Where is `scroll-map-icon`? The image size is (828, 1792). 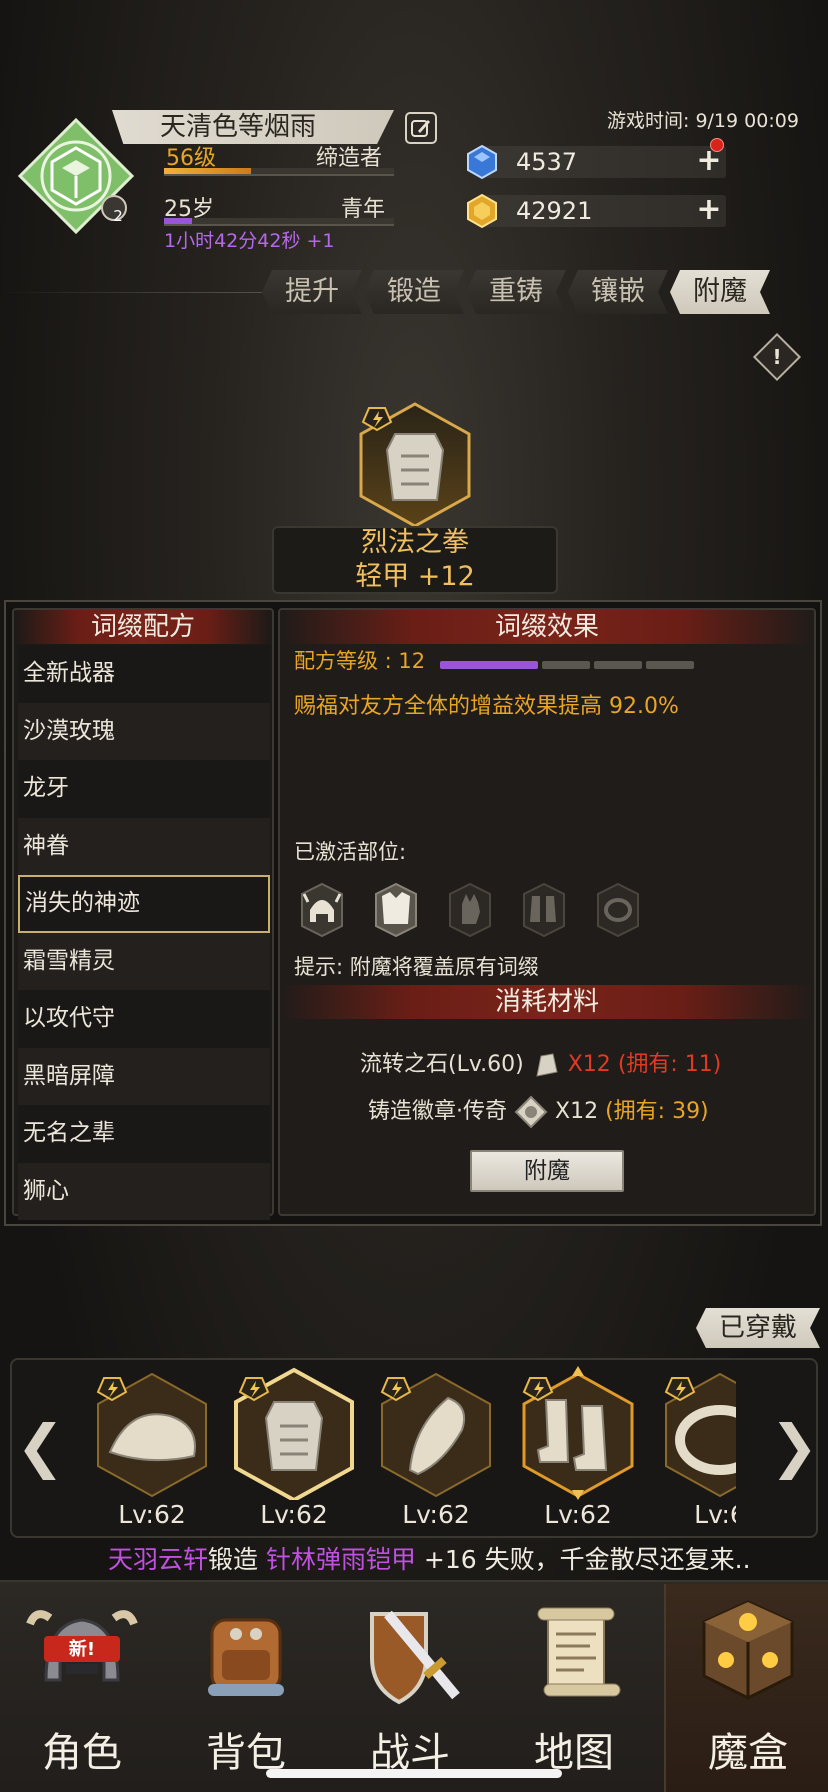
scroll-map-icon is located at coordinates (579, 1652).